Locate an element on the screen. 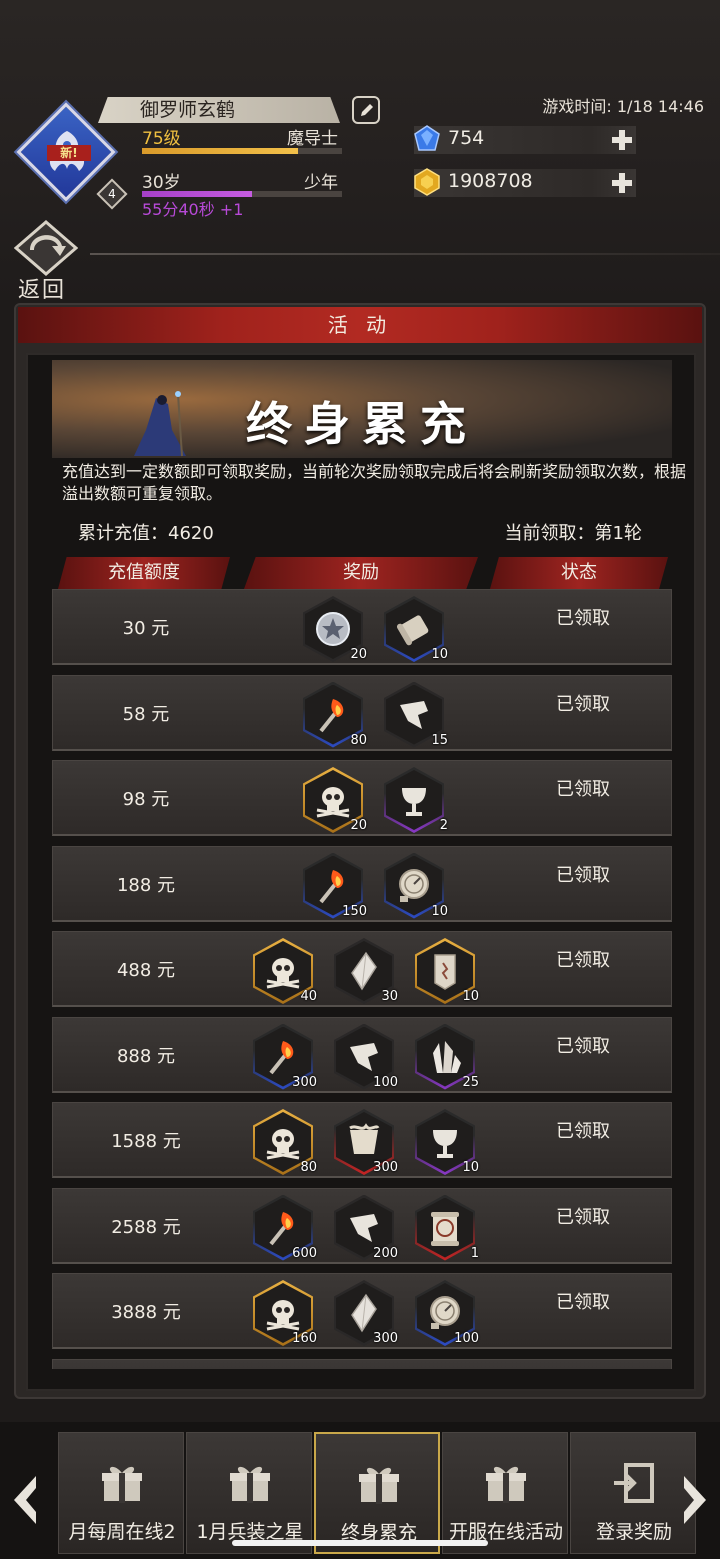 This screenshot has height=1559, width=720. gem-amount: 754 is located at coordinates (466, 138).